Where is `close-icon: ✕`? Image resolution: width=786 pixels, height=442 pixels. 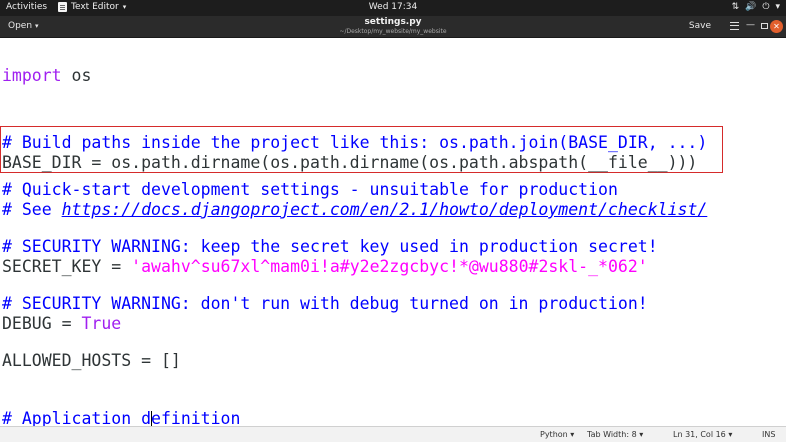
close-icon: ✕ is located at coordinates (776, 26).